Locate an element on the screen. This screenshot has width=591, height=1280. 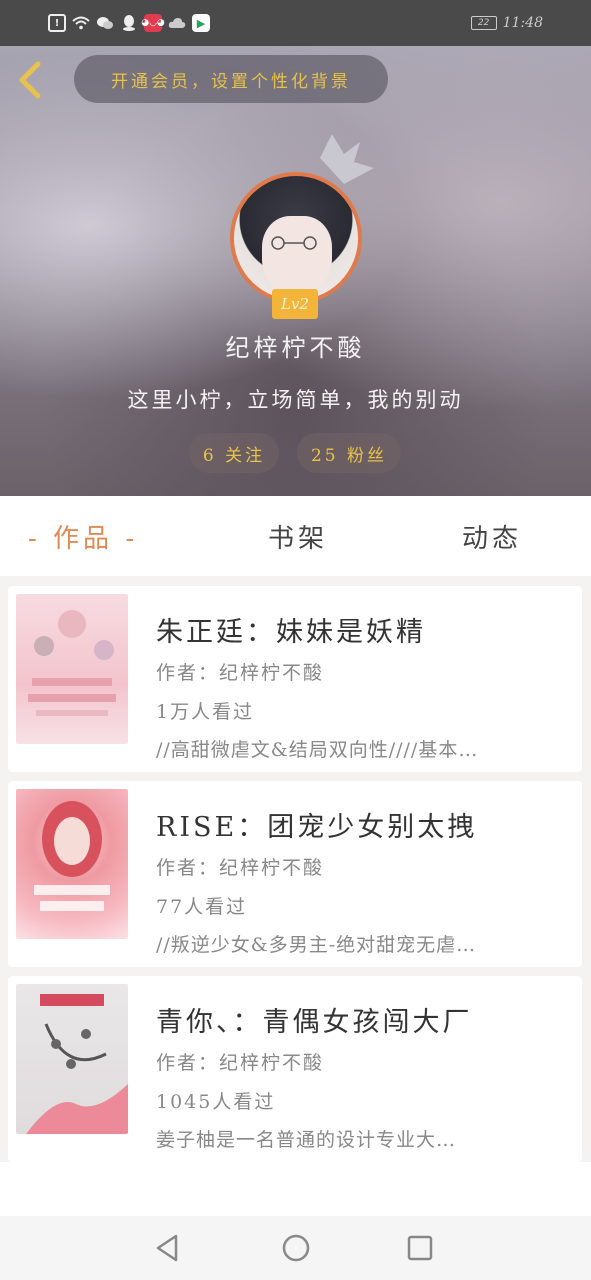
square-recent-icon is located at coordinates (420, 1248).